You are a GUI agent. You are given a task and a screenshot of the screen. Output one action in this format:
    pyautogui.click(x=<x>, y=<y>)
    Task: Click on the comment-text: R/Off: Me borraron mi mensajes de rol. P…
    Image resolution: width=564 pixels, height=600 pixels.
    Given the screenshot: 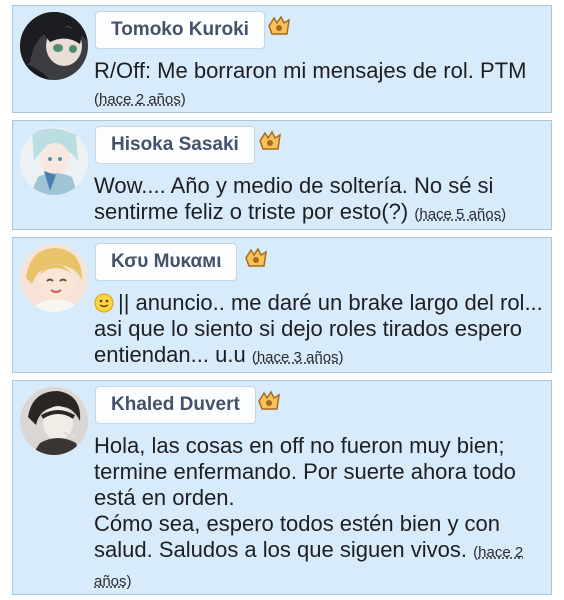 What is the action you would take?
    pyautogui.click(x=318, y=85)
    